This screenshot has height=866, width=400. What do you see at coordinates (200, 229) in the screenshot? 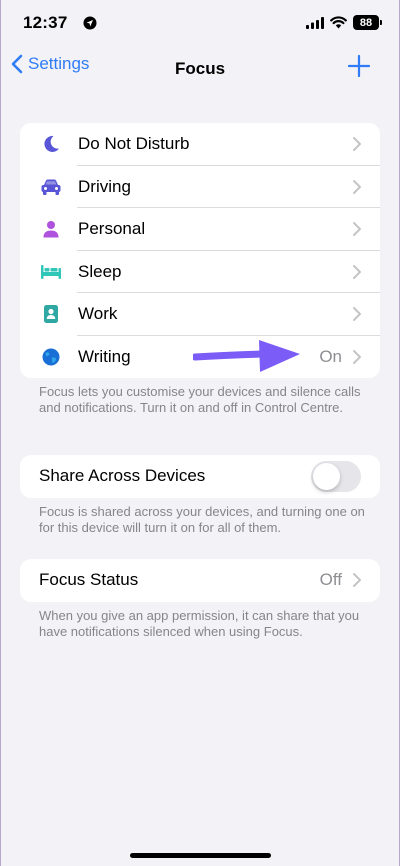
I see `focus-mode-personal: Personal` at bounding box center [200, 229].